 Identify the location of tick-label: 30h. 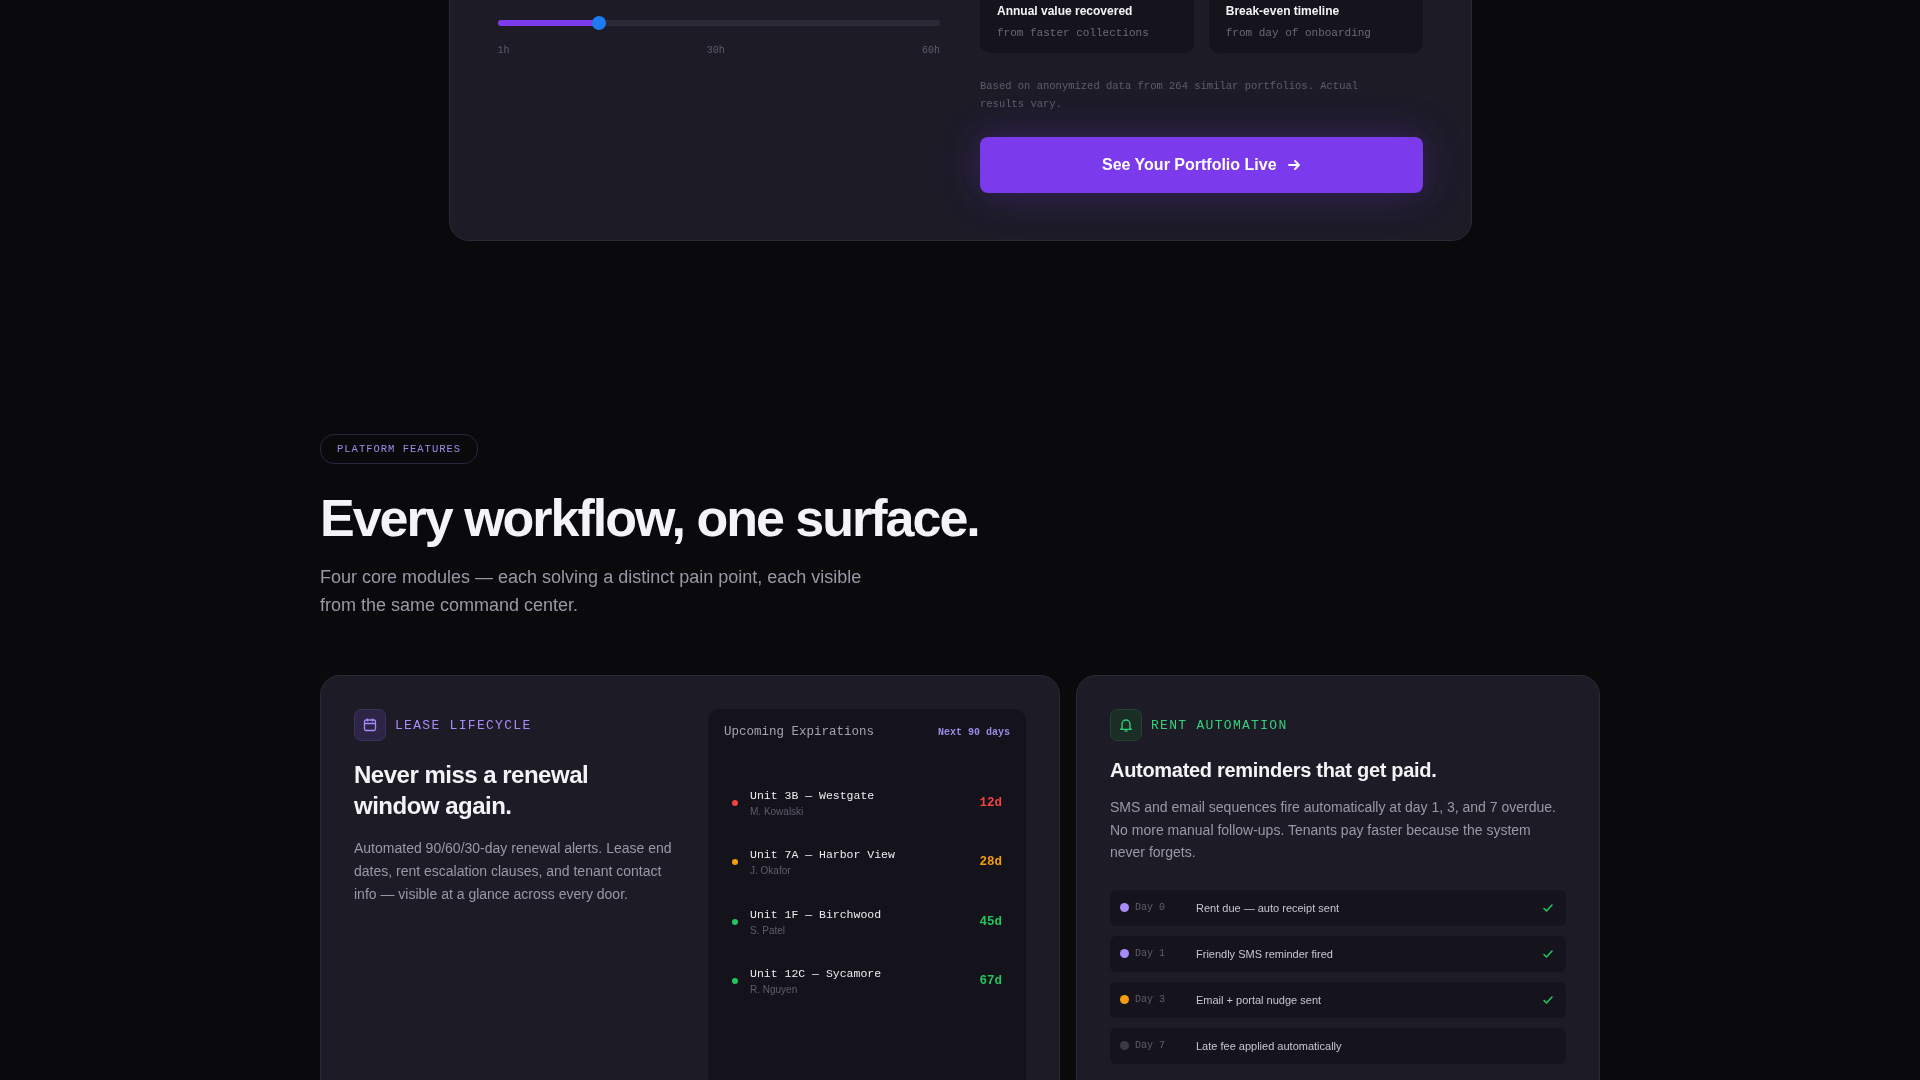
(715, 50).